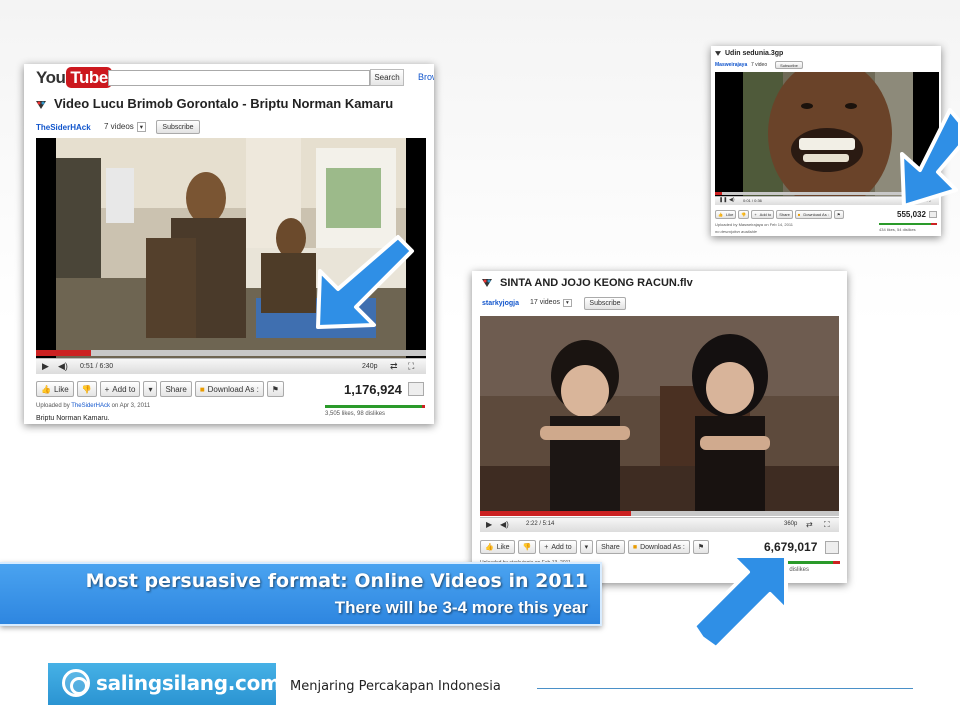 This screenshot has width=960, height=720. What do you see at coordinates (387, 77) in the screenshot?
I see `search-button: Search` at bounding box center [387, 77].